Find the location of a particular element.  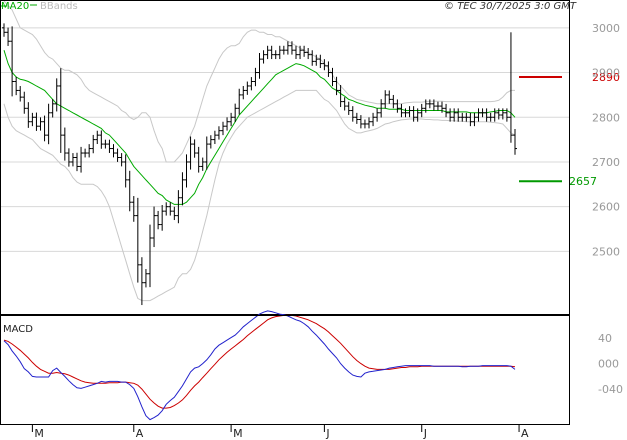

price-tick-3000: 3000 is located at coordinates (606, 28).